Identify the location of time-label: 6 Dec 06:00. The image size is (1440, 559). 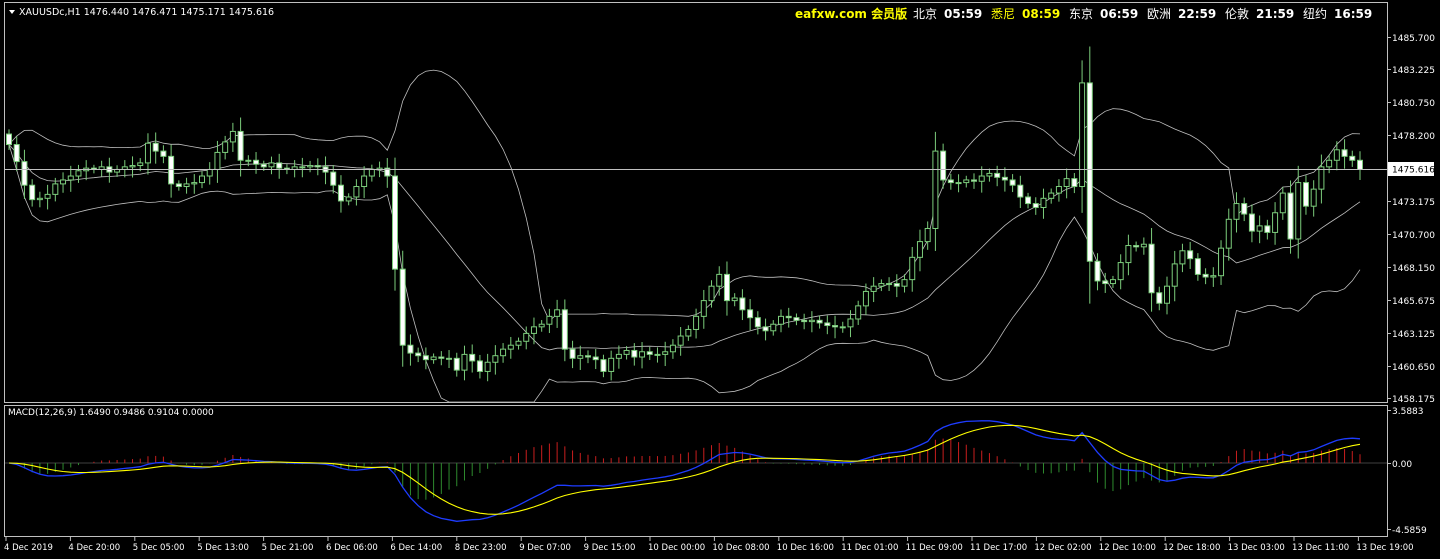
(352, 548).